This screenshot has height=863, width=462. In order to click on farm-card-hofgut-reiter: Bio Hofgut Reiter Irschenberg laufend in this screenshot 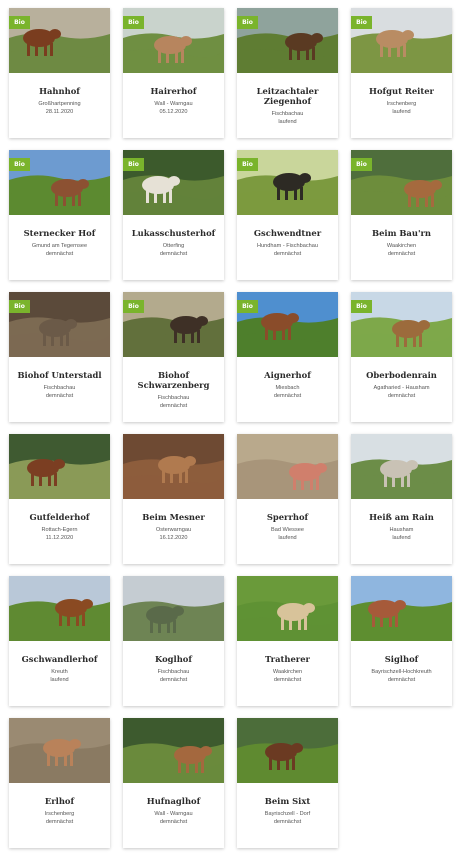, I will do `click(401, 73)`.